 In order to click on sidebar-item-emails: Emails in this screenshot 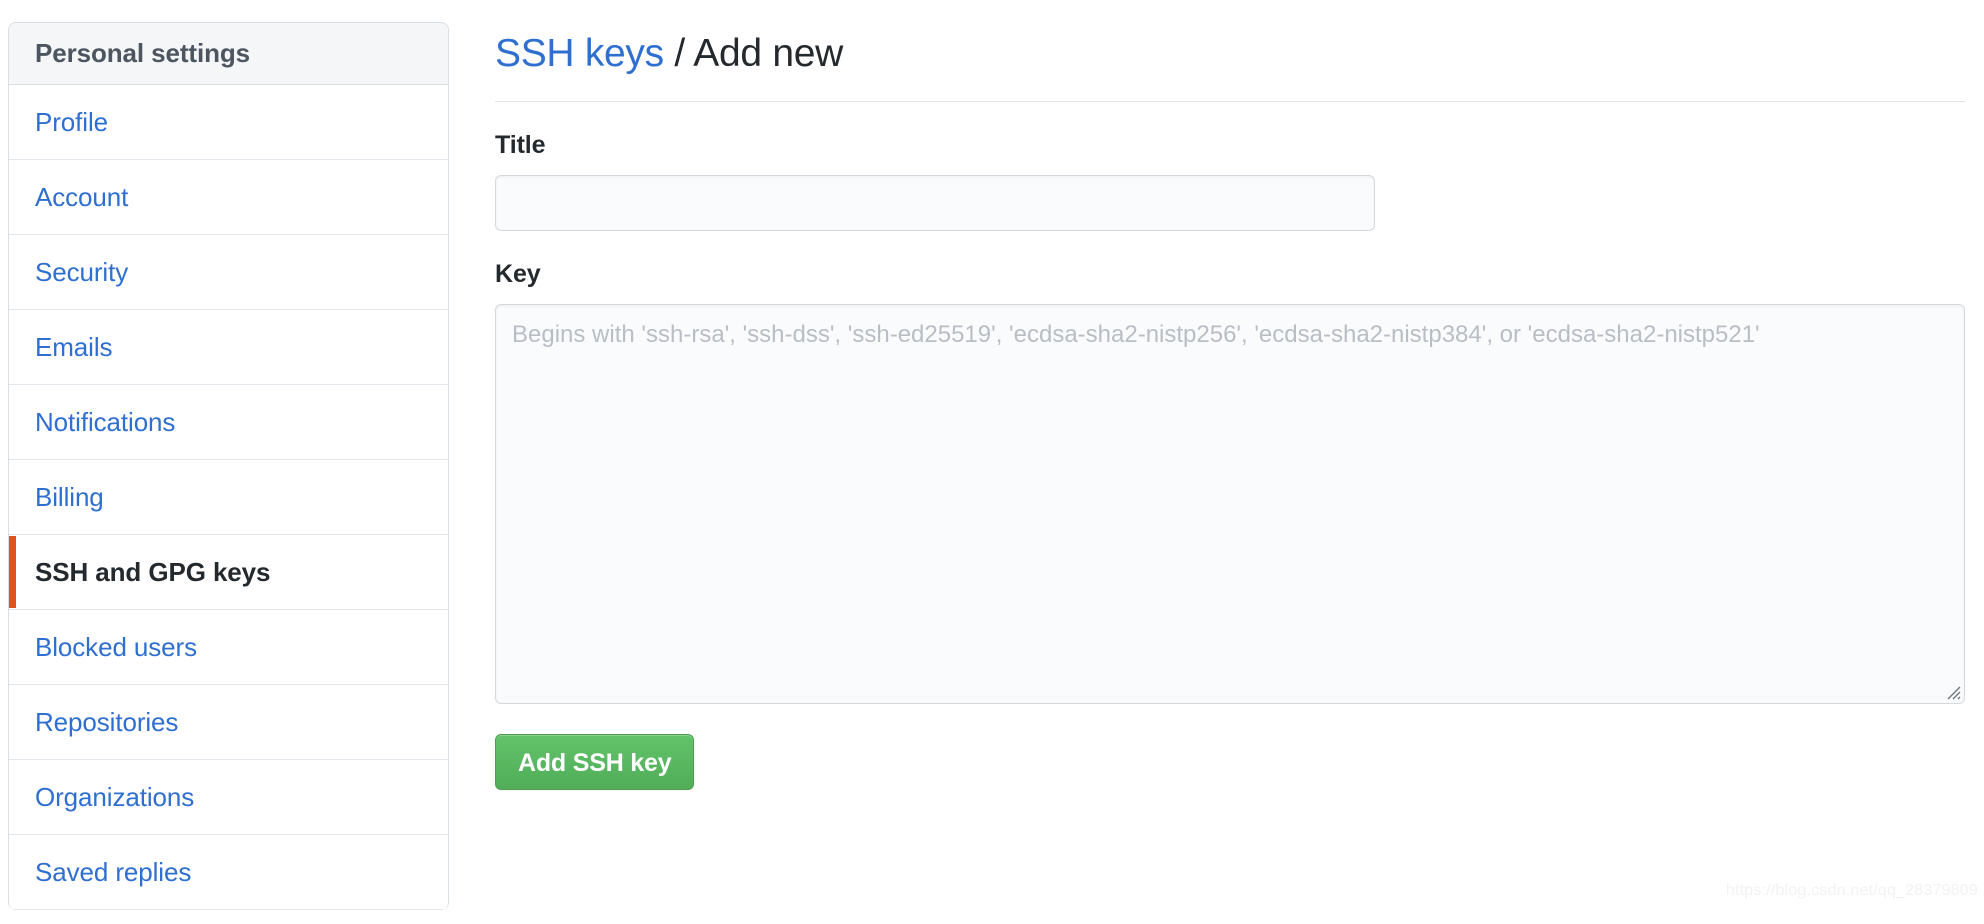, I will do `click(228, 347)`.